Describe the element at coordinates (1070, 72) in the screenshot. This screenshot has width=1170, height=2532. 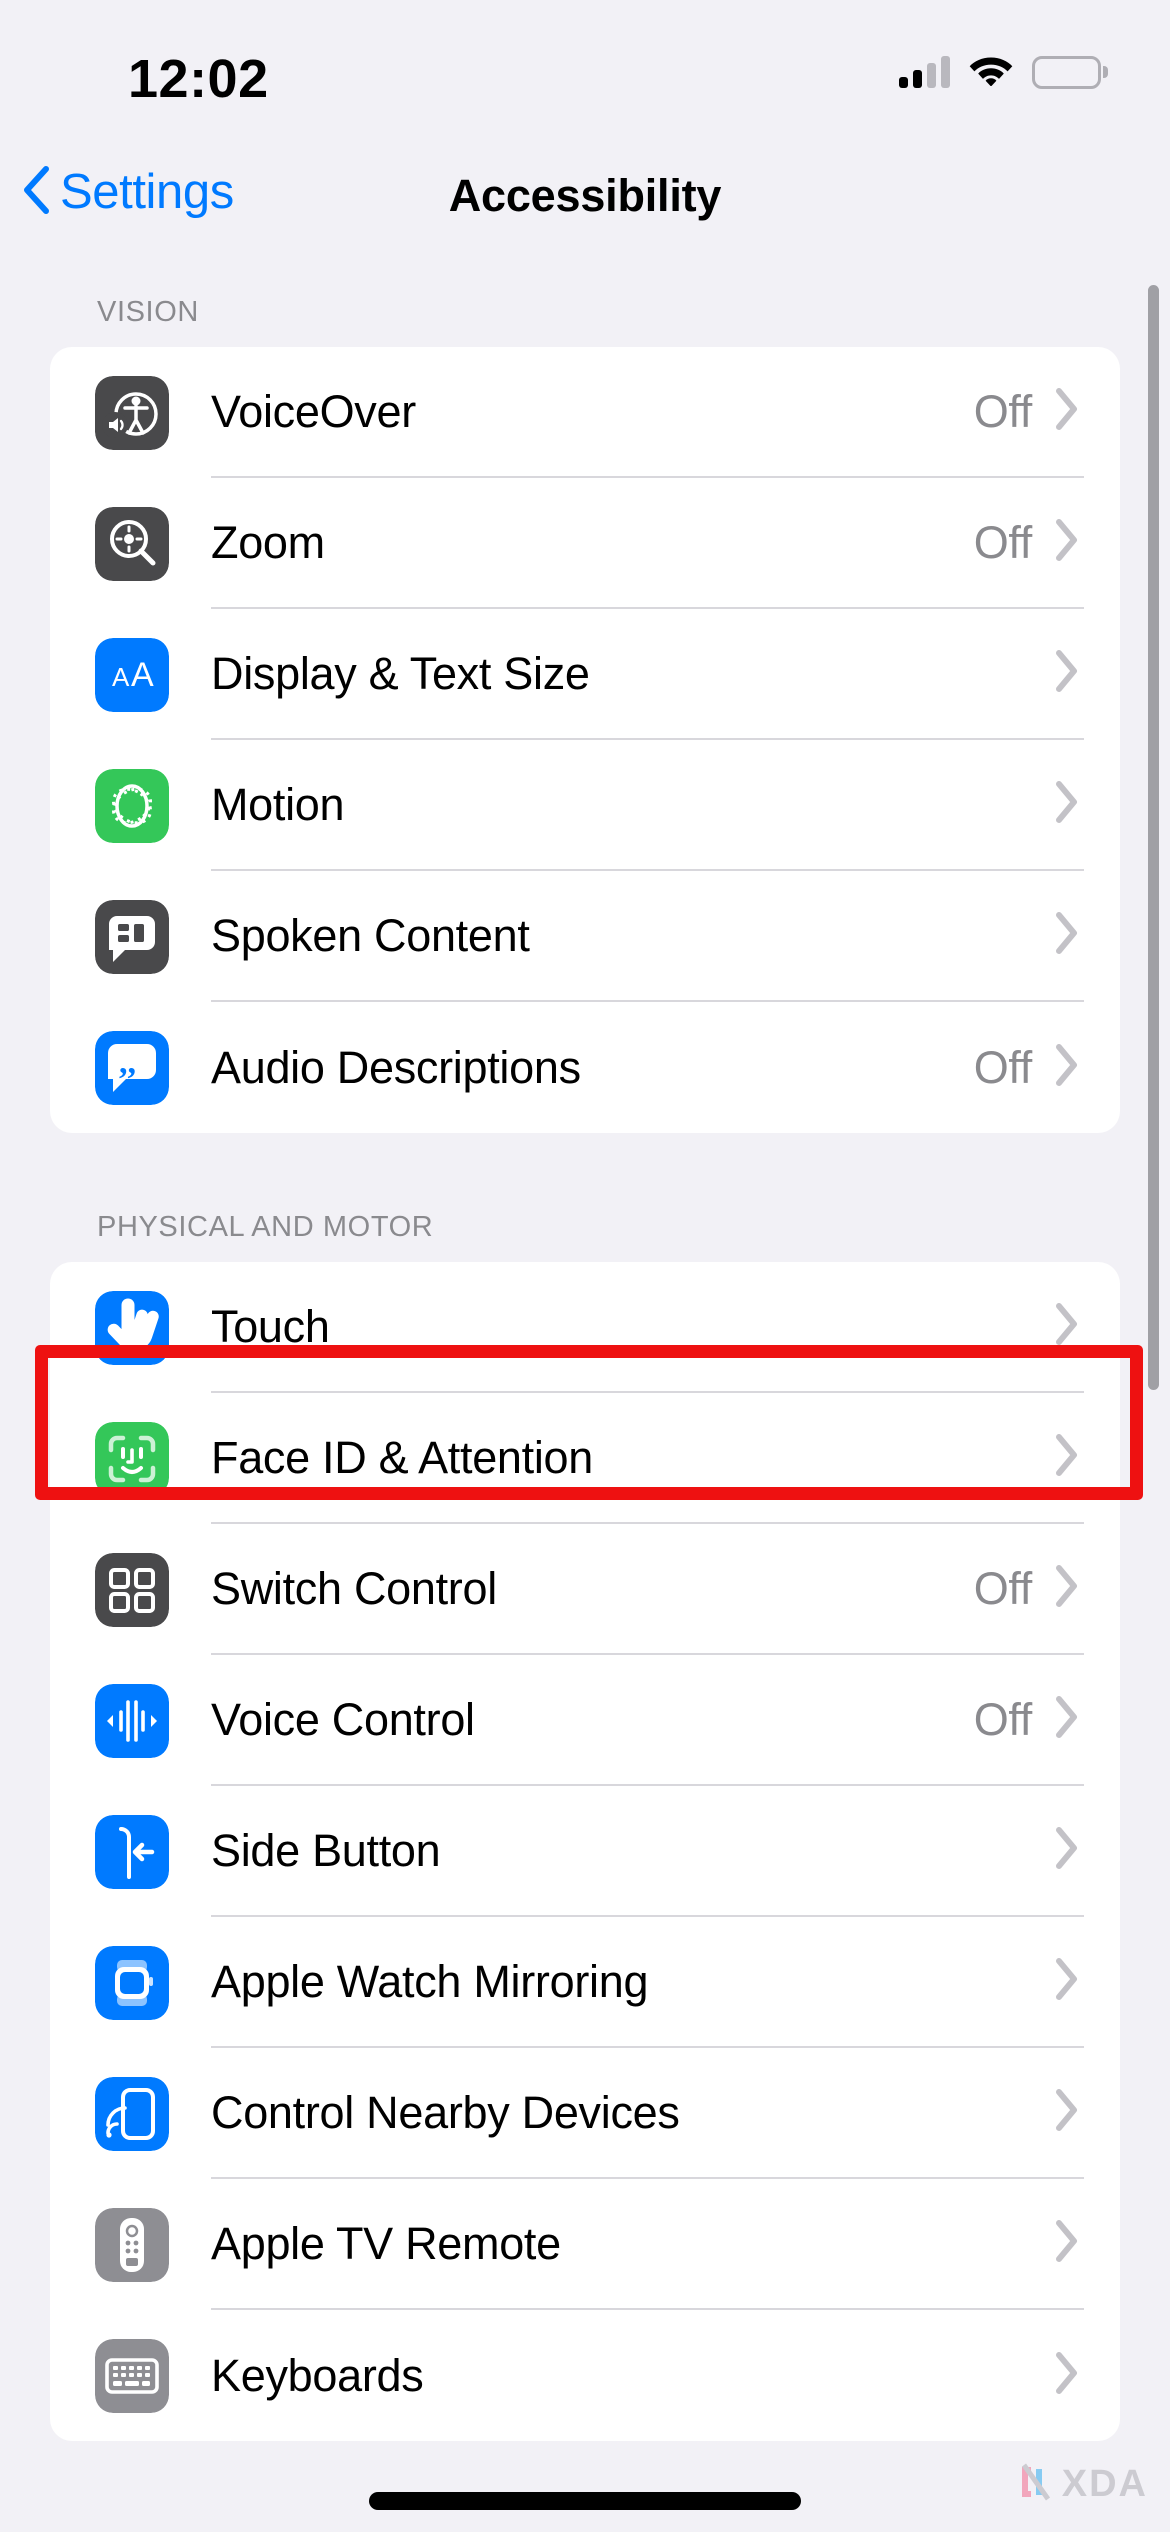
I see `battery-icon` at that location.